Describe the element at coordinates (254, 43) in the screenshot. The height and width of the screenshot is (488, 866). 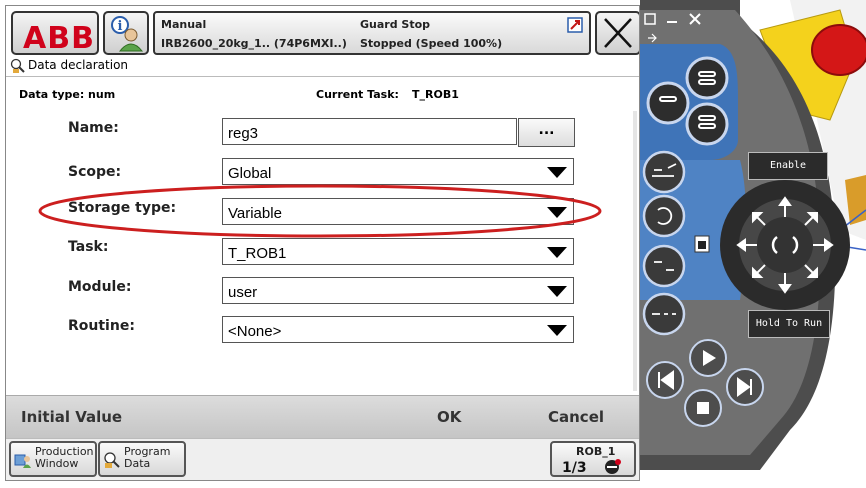
I see `robot-system-name: IRB2600_20kg_1.. (74P6MXI..)` at that location.